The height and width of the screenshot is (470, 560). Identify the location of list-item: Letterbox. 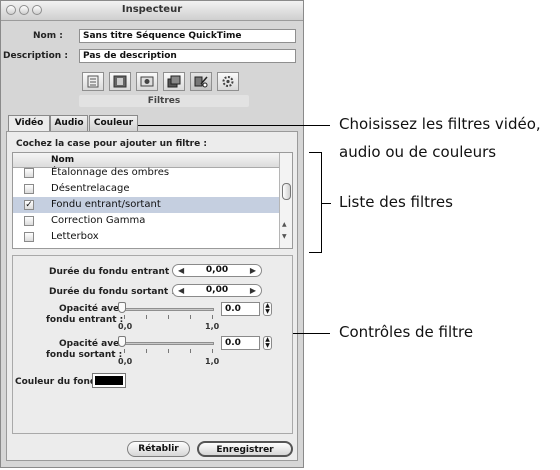
(147, 237).